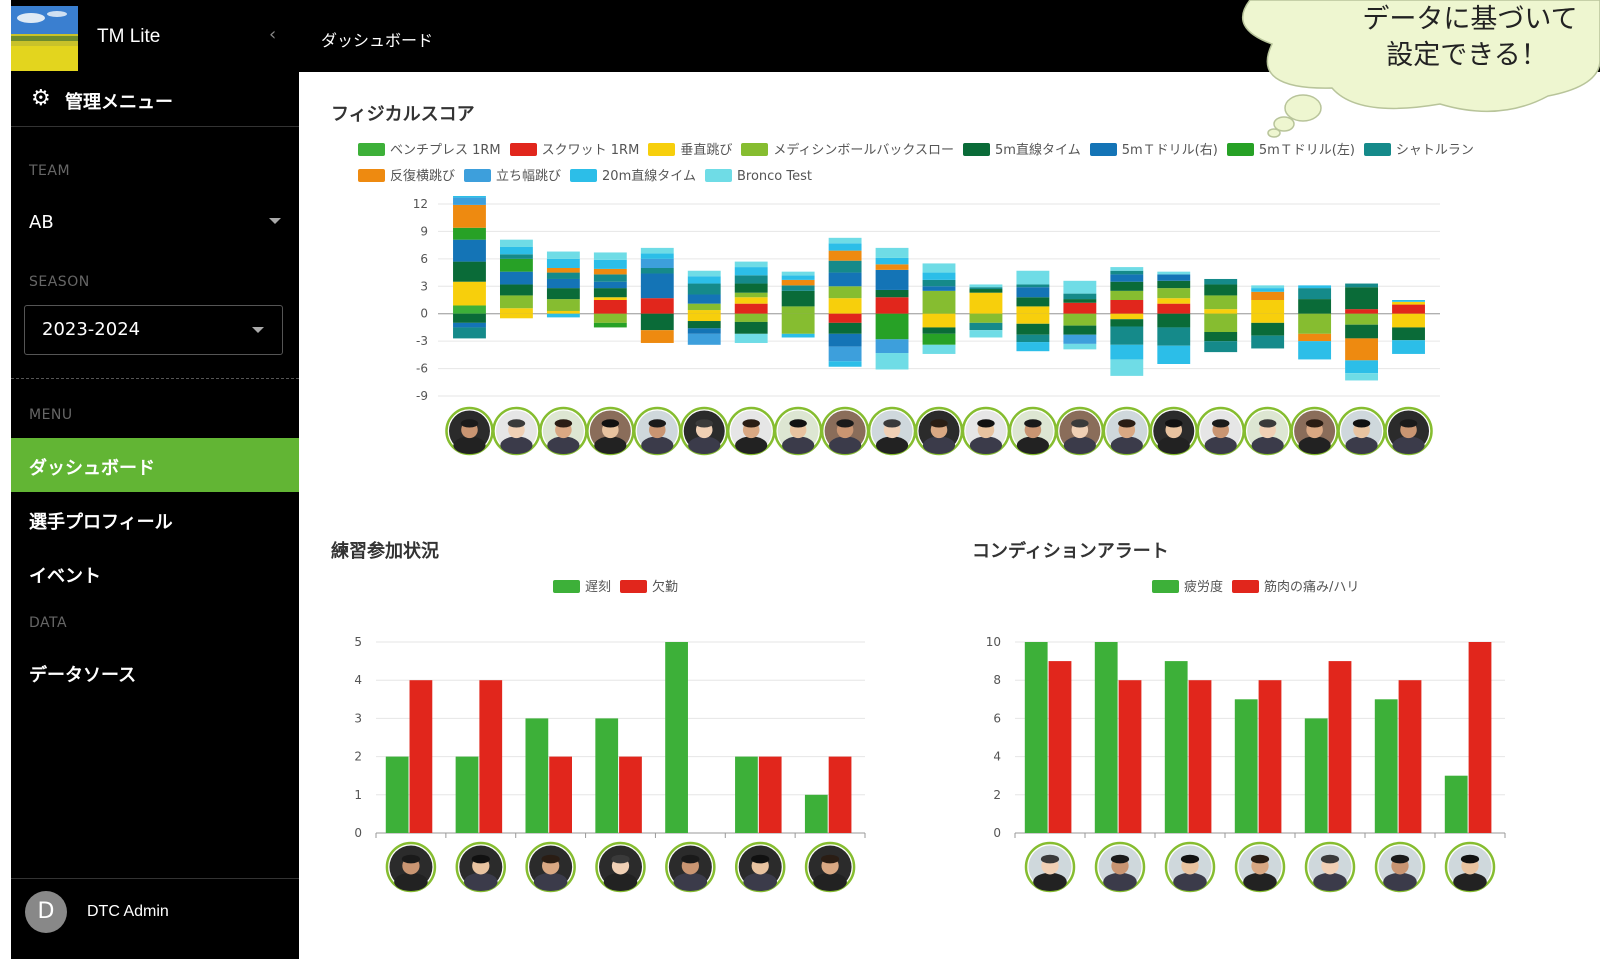  Describe the element at coordinates (649, 588) in the screenshot. I see `legend-item: 欠勤` at that location.